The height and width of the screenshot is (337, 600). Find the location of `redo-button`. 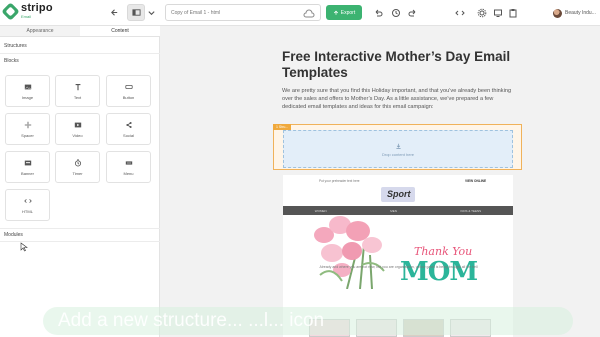

redo-button is located at coordinates (413, 12).